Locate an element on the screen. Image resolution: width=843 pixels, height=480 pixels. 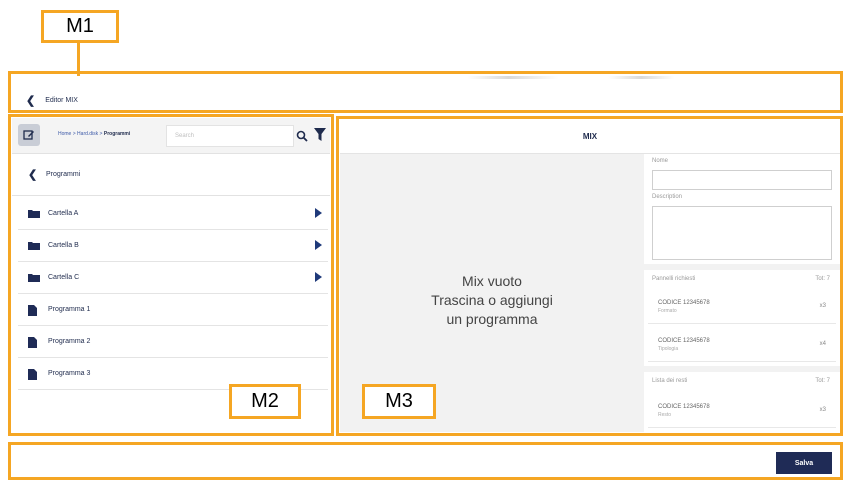
remnants-title: Lista dei resti is located at coordinates (670, 381).